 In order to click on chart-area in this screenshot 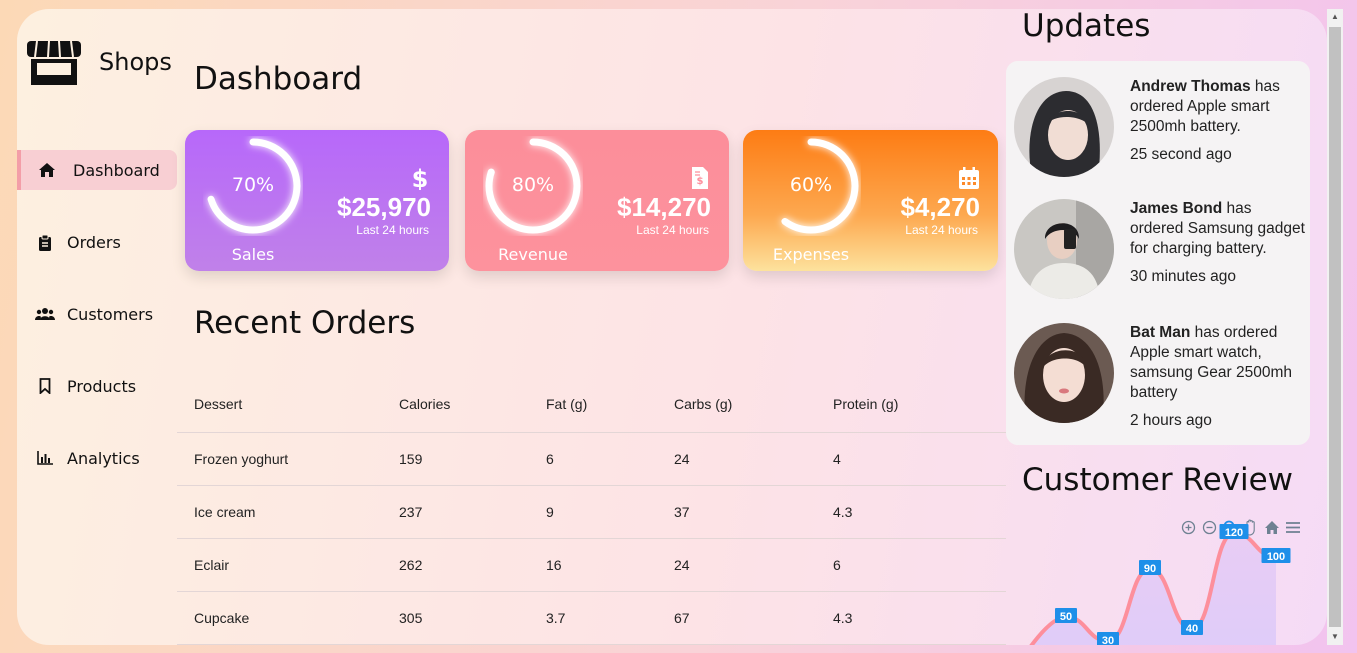, I will do `click(1151, 589)`.